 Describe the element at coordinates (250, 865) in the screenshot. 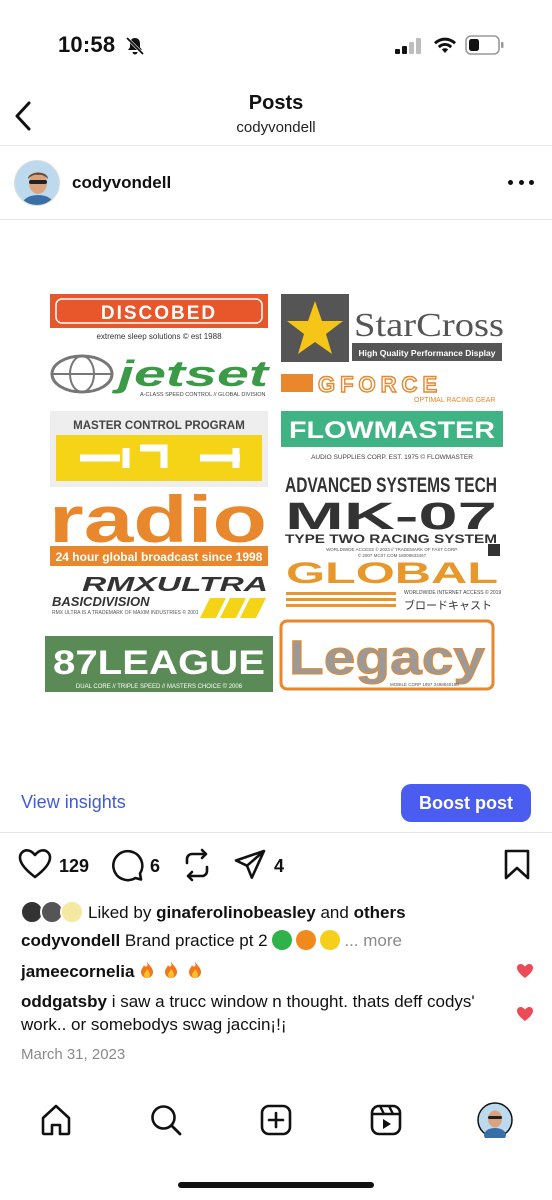

I see `share-icon` at that location.